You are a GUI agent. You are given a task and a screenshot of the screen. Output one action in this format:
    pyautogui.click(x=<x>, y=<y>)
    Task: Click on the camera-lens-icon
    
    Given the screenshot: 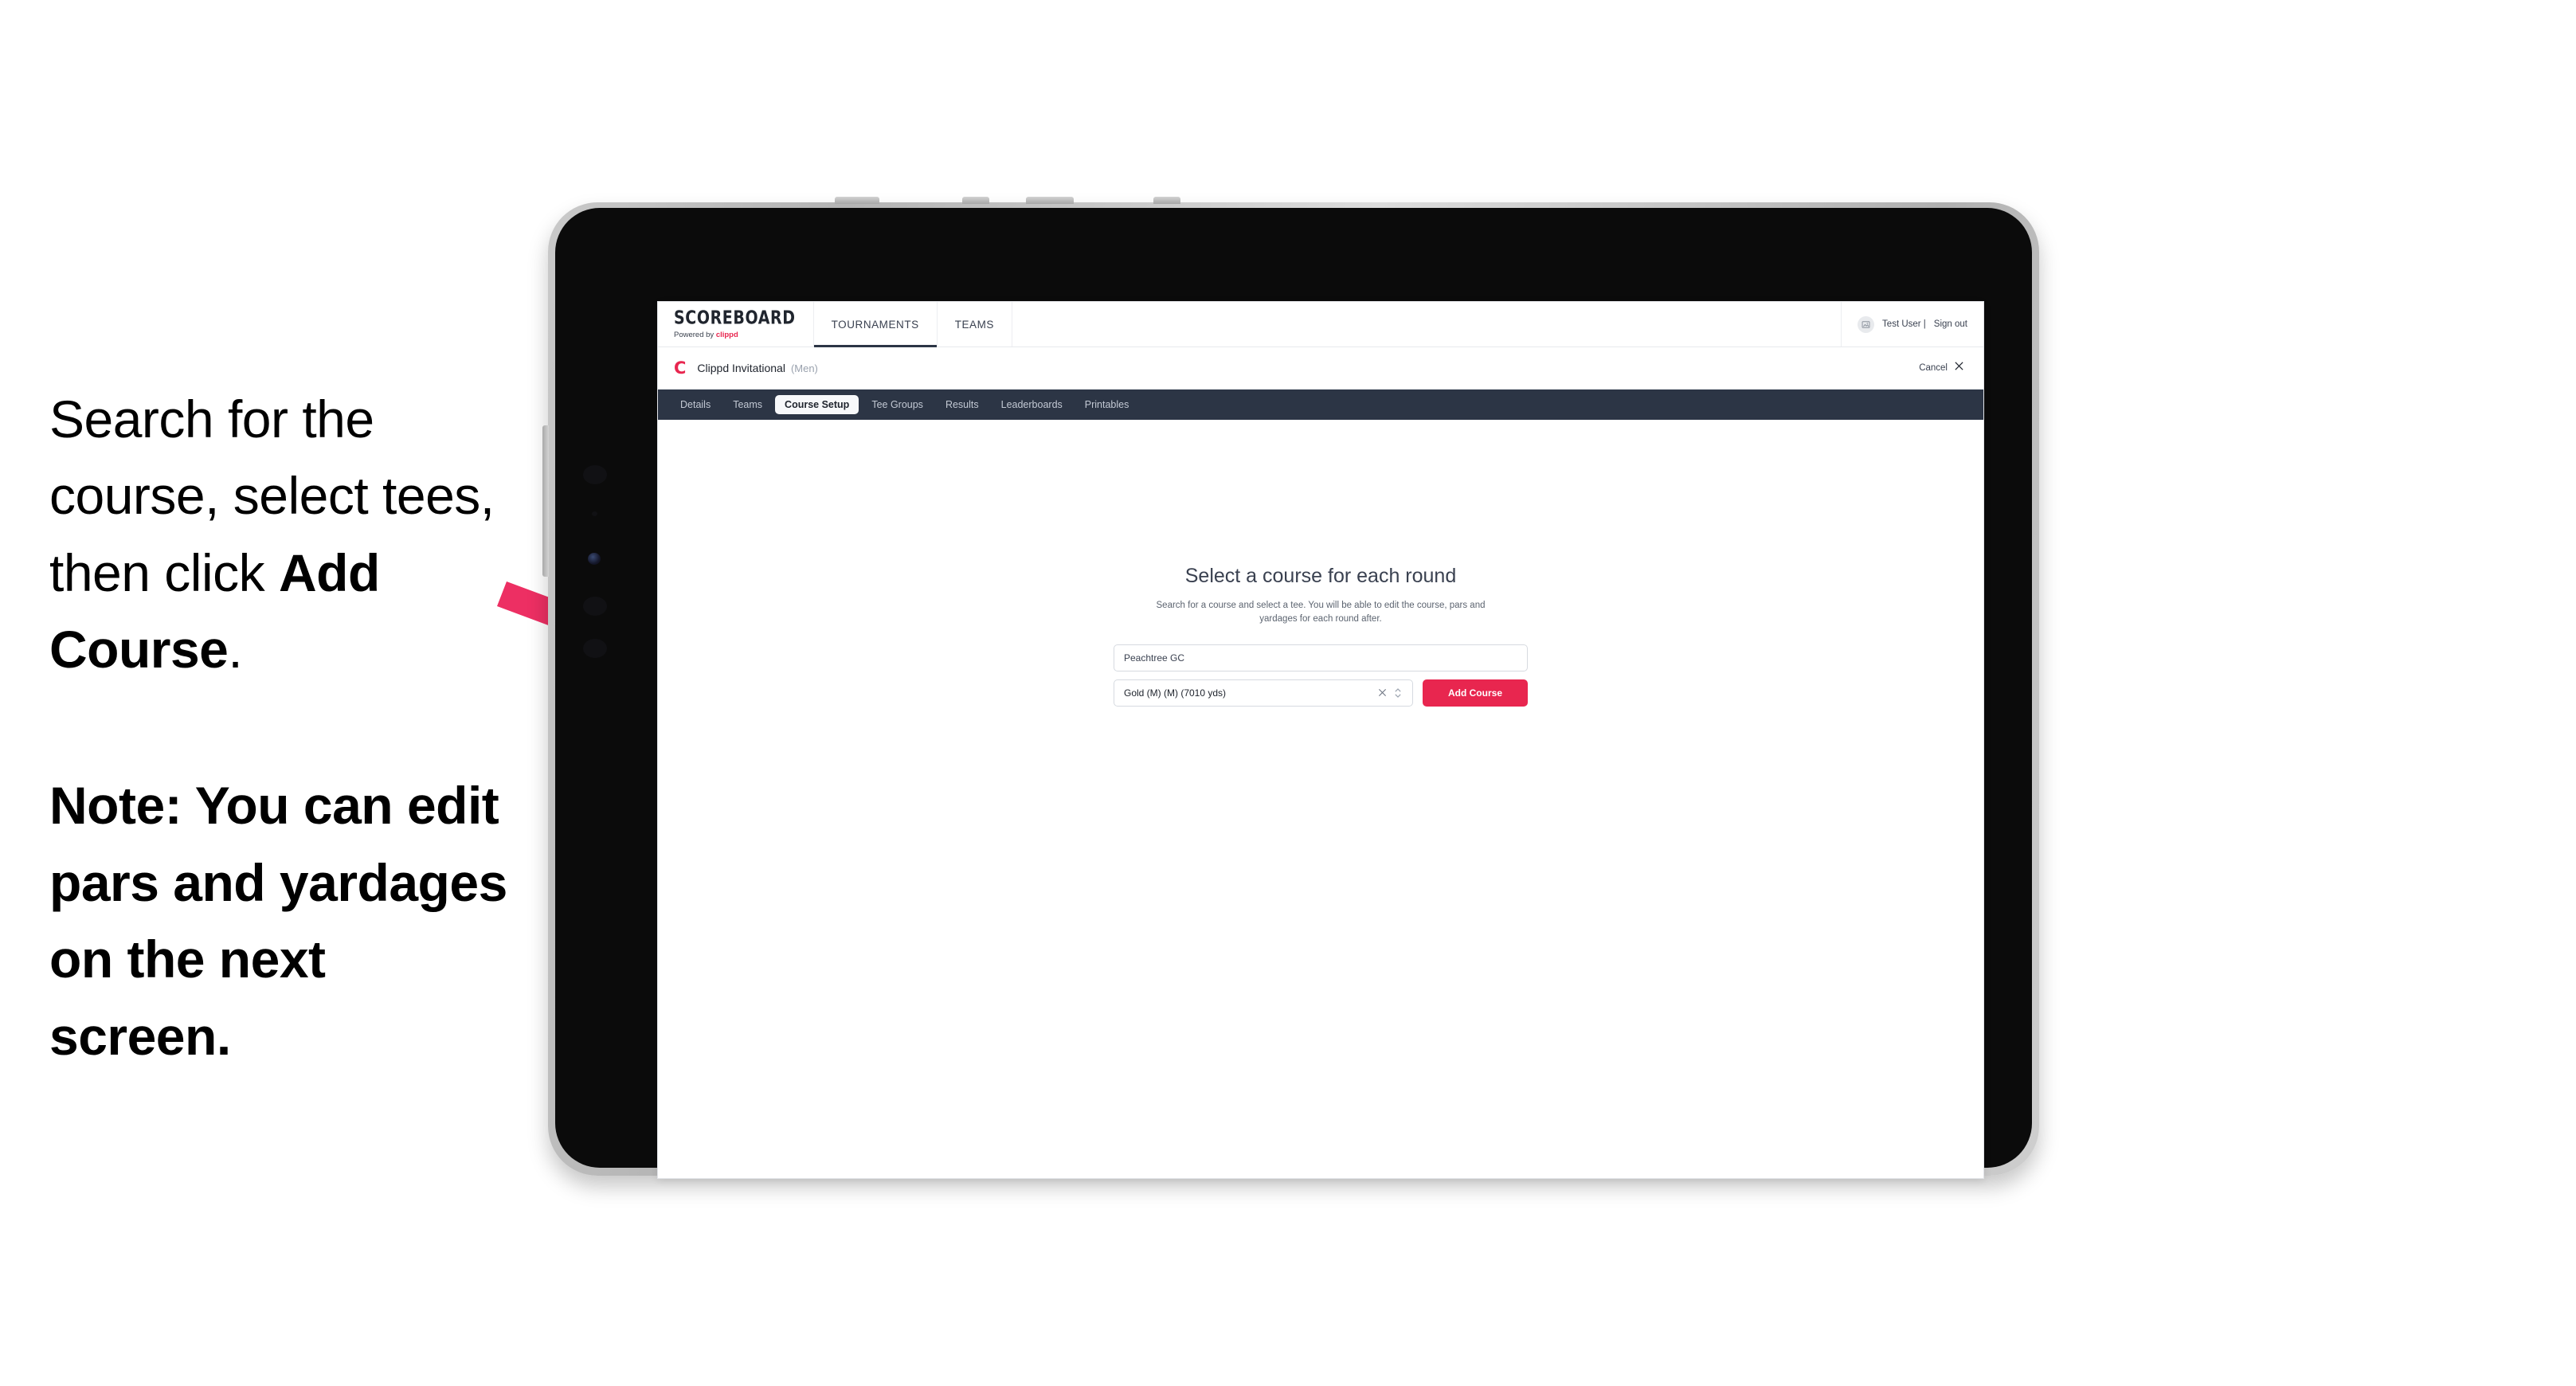 What is the action you would take?
    pyautogui.click(x=595, y=474)
    